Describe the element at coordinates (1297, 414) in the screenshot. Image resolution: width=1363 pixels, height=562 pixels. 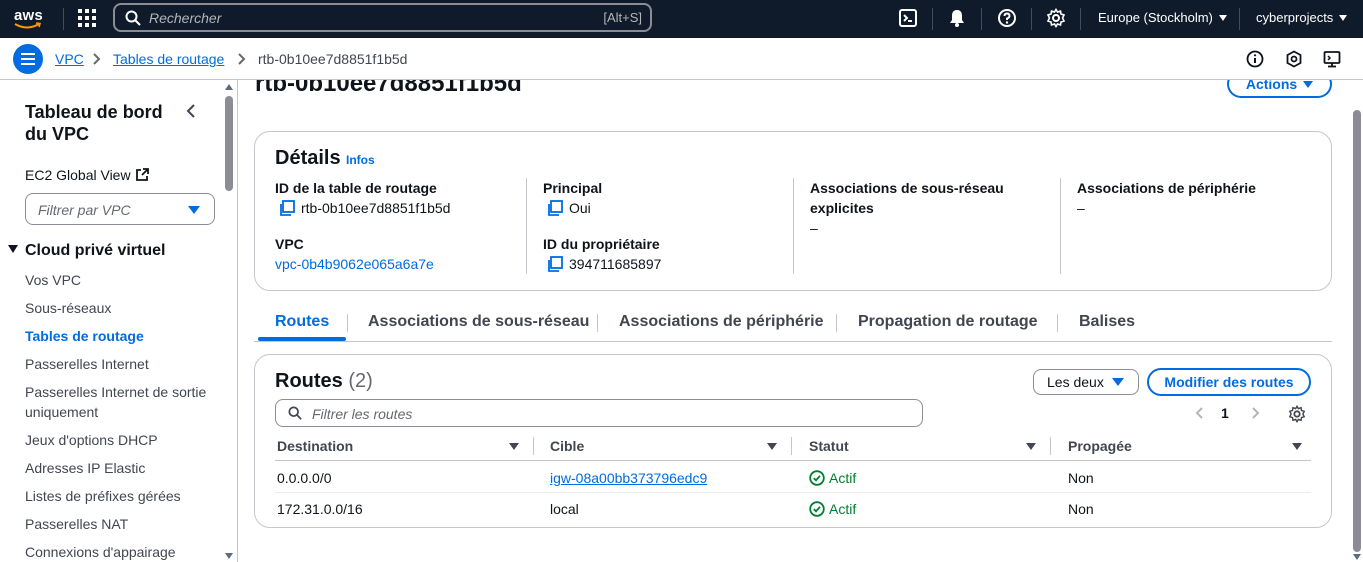
I see `table-settings-gear-icon` at that location.